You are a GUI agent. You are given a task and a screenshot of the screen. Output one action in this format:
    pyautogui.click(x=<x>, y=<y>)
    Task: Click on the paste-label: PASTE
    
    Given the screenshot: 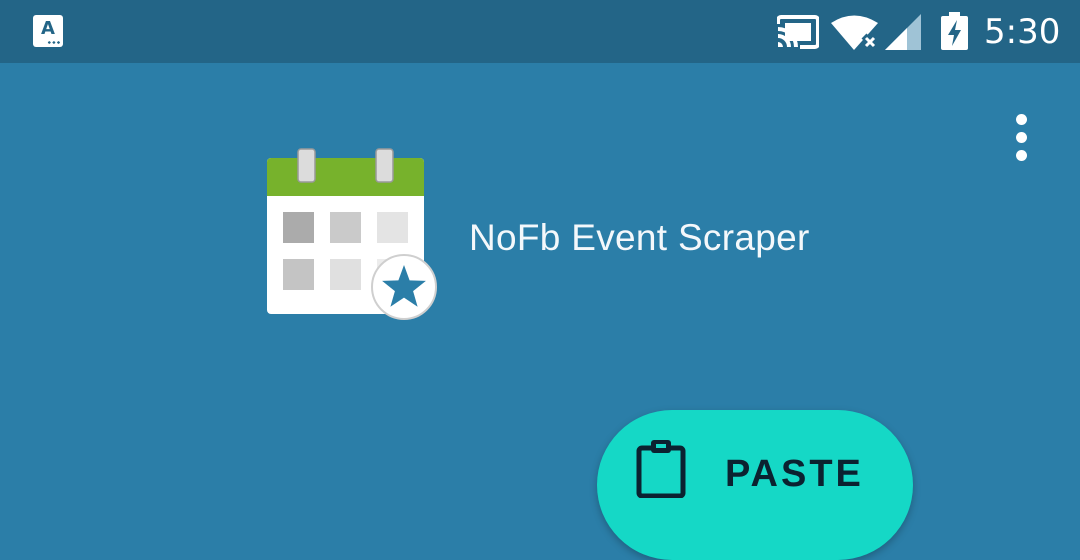 What is the action you would take?
    pyautogui.click(x=794, y=474)
    